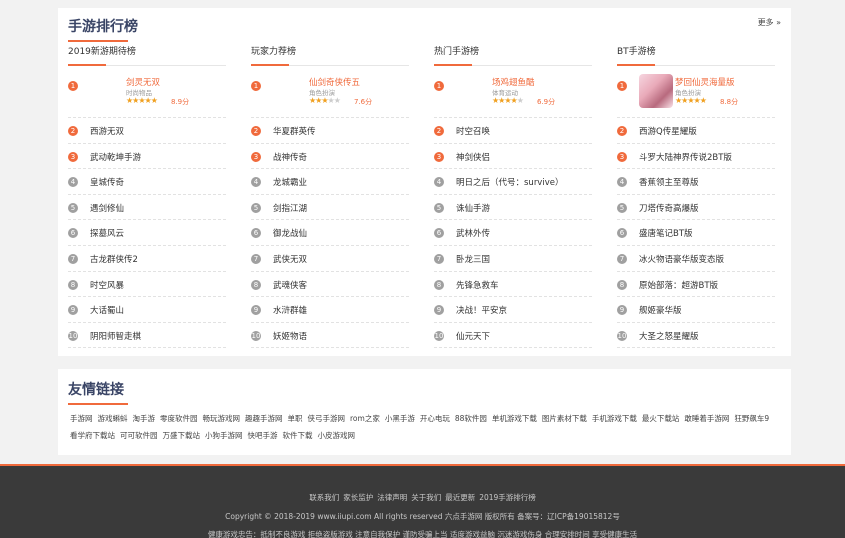 Image resolution: width=845 pixels, height=538 pixels. I want to click on friend-link: 游戏蝌蚪, so click(113, 418).